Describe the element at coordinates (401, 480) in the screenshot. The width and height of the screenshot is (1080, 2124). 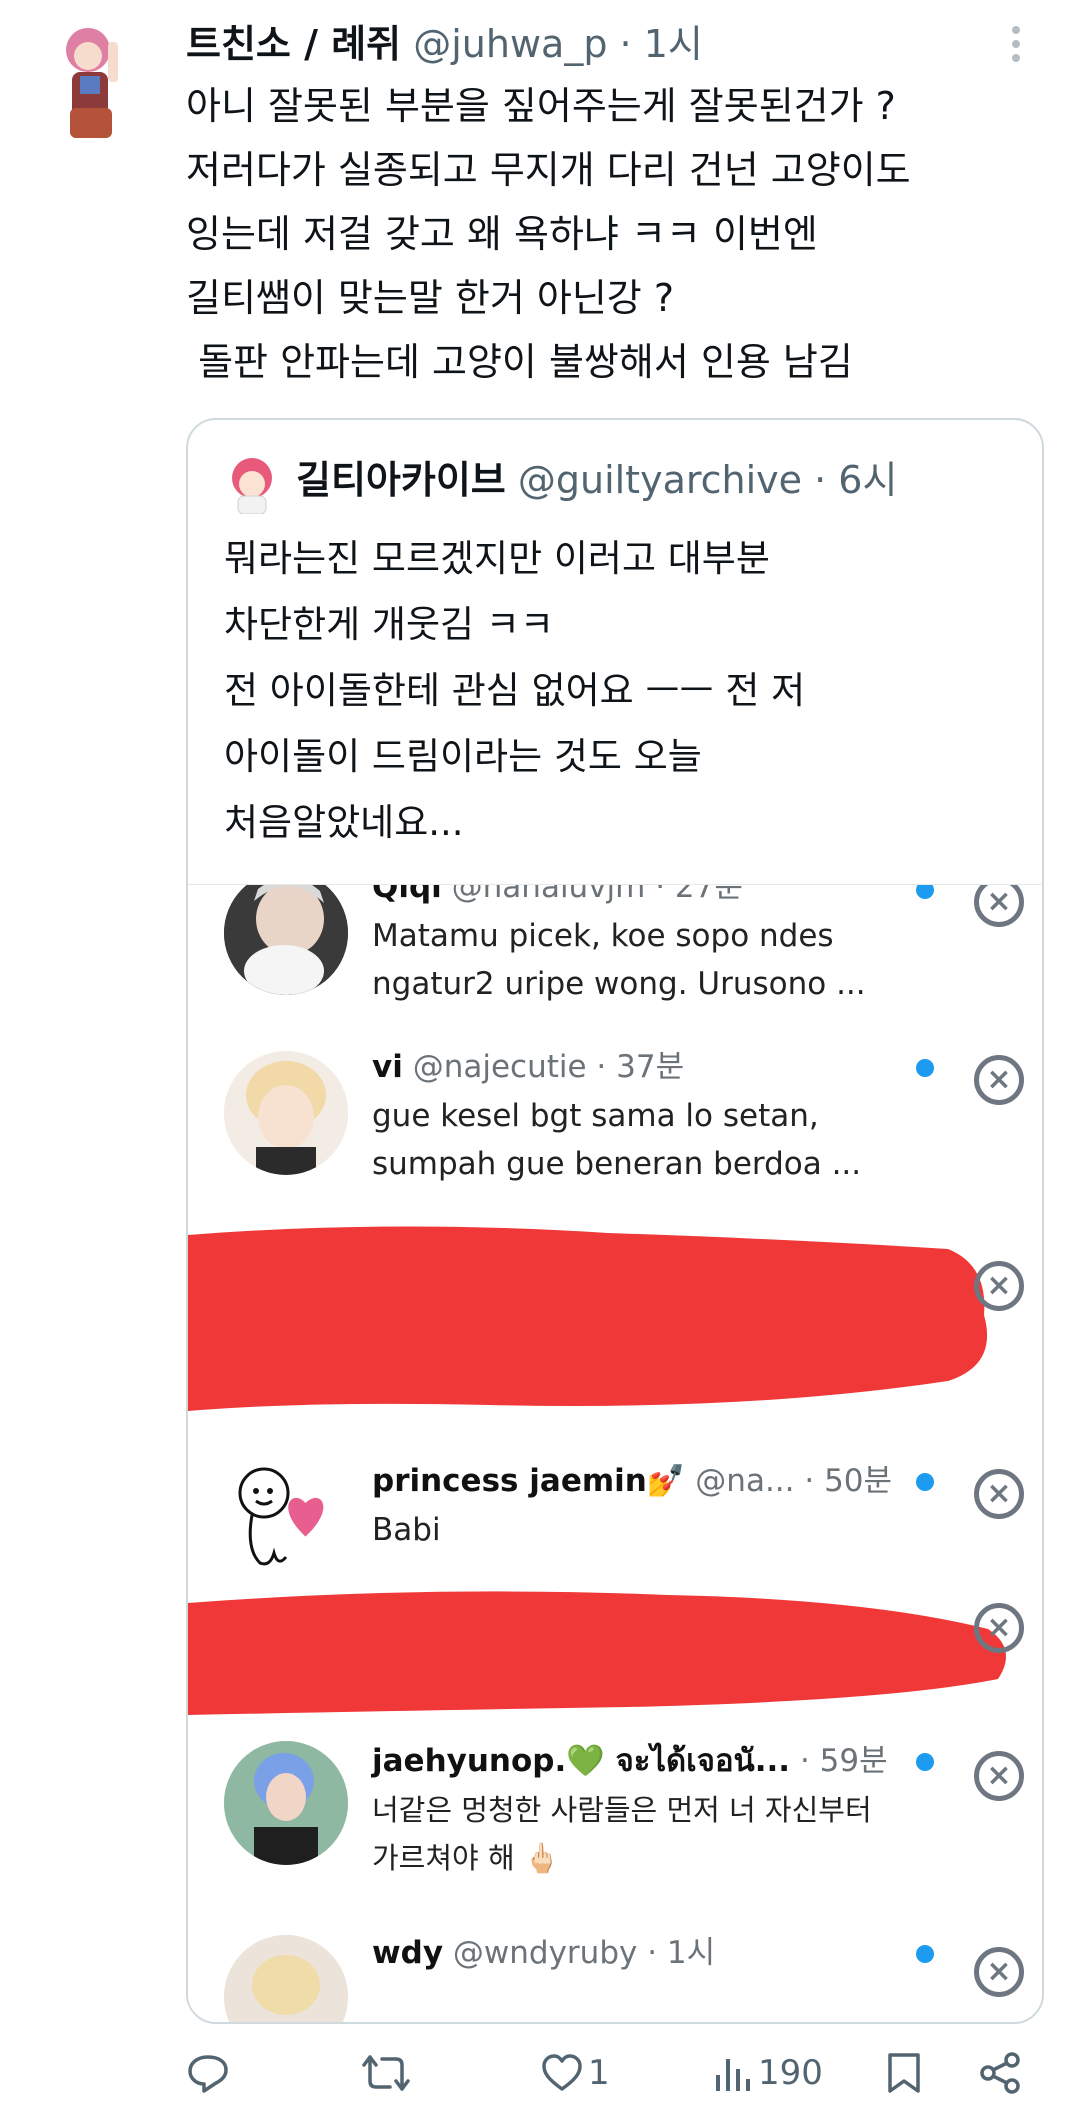
I see `quote-author-name: 길티아카이브` at that location.